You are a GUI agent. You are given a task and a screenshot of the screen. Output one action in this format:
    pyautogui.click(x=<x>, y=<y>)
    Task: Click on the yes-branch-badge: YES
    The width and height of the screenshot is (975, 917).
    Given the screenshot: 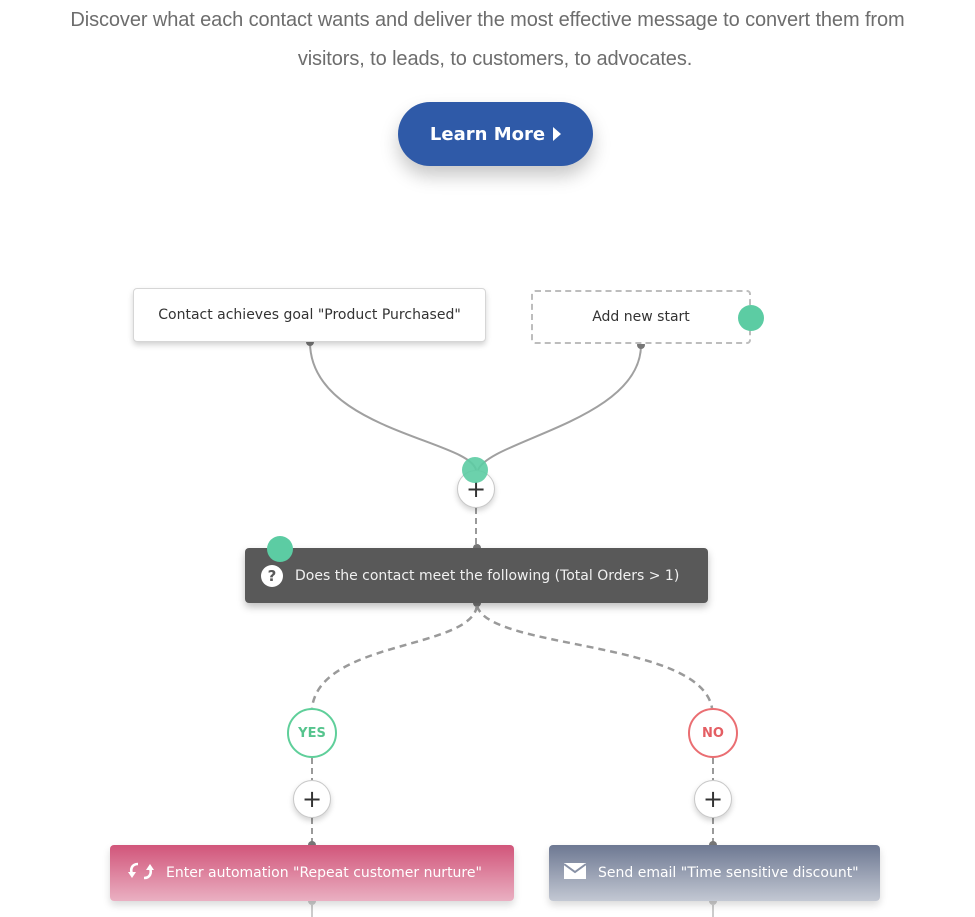 What is the action you would take?
    pyautogui.click(x=312, y=733)
    